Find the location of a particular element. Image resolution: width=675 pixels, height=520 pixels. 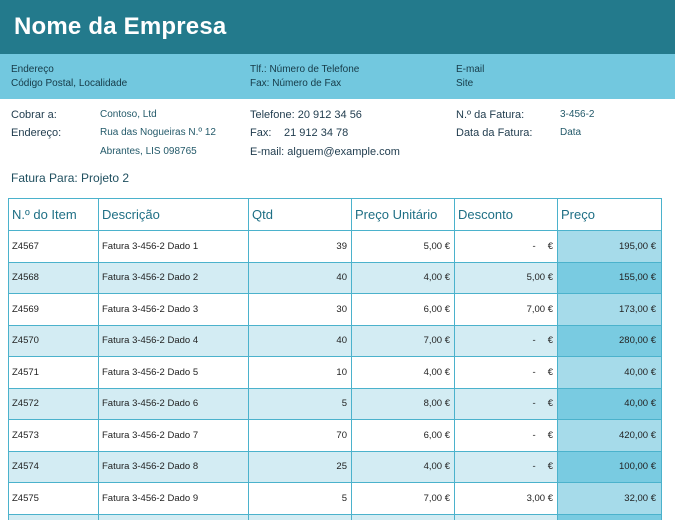

column-header-quantity: Qtd is located at coordinates (300, 214).